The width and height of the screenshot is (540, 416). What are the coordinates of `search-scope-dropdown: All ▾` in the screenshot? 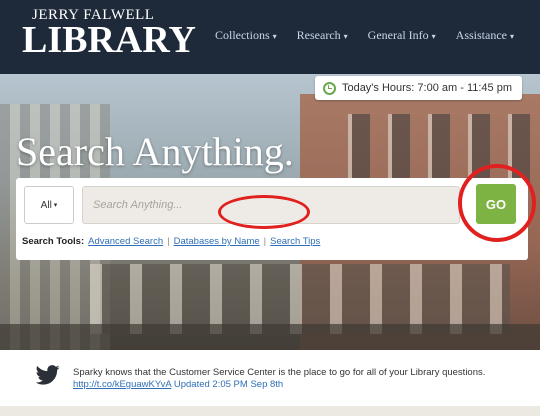 It's located at (49, 205).